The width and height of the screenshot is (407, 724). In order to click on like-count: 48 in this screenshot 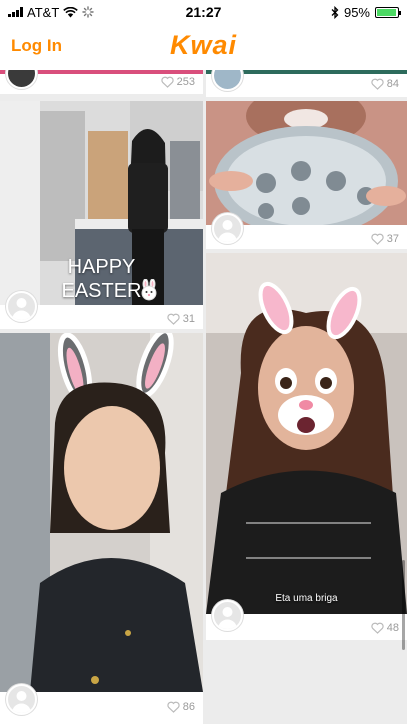, I will do `click(385, 628)`.